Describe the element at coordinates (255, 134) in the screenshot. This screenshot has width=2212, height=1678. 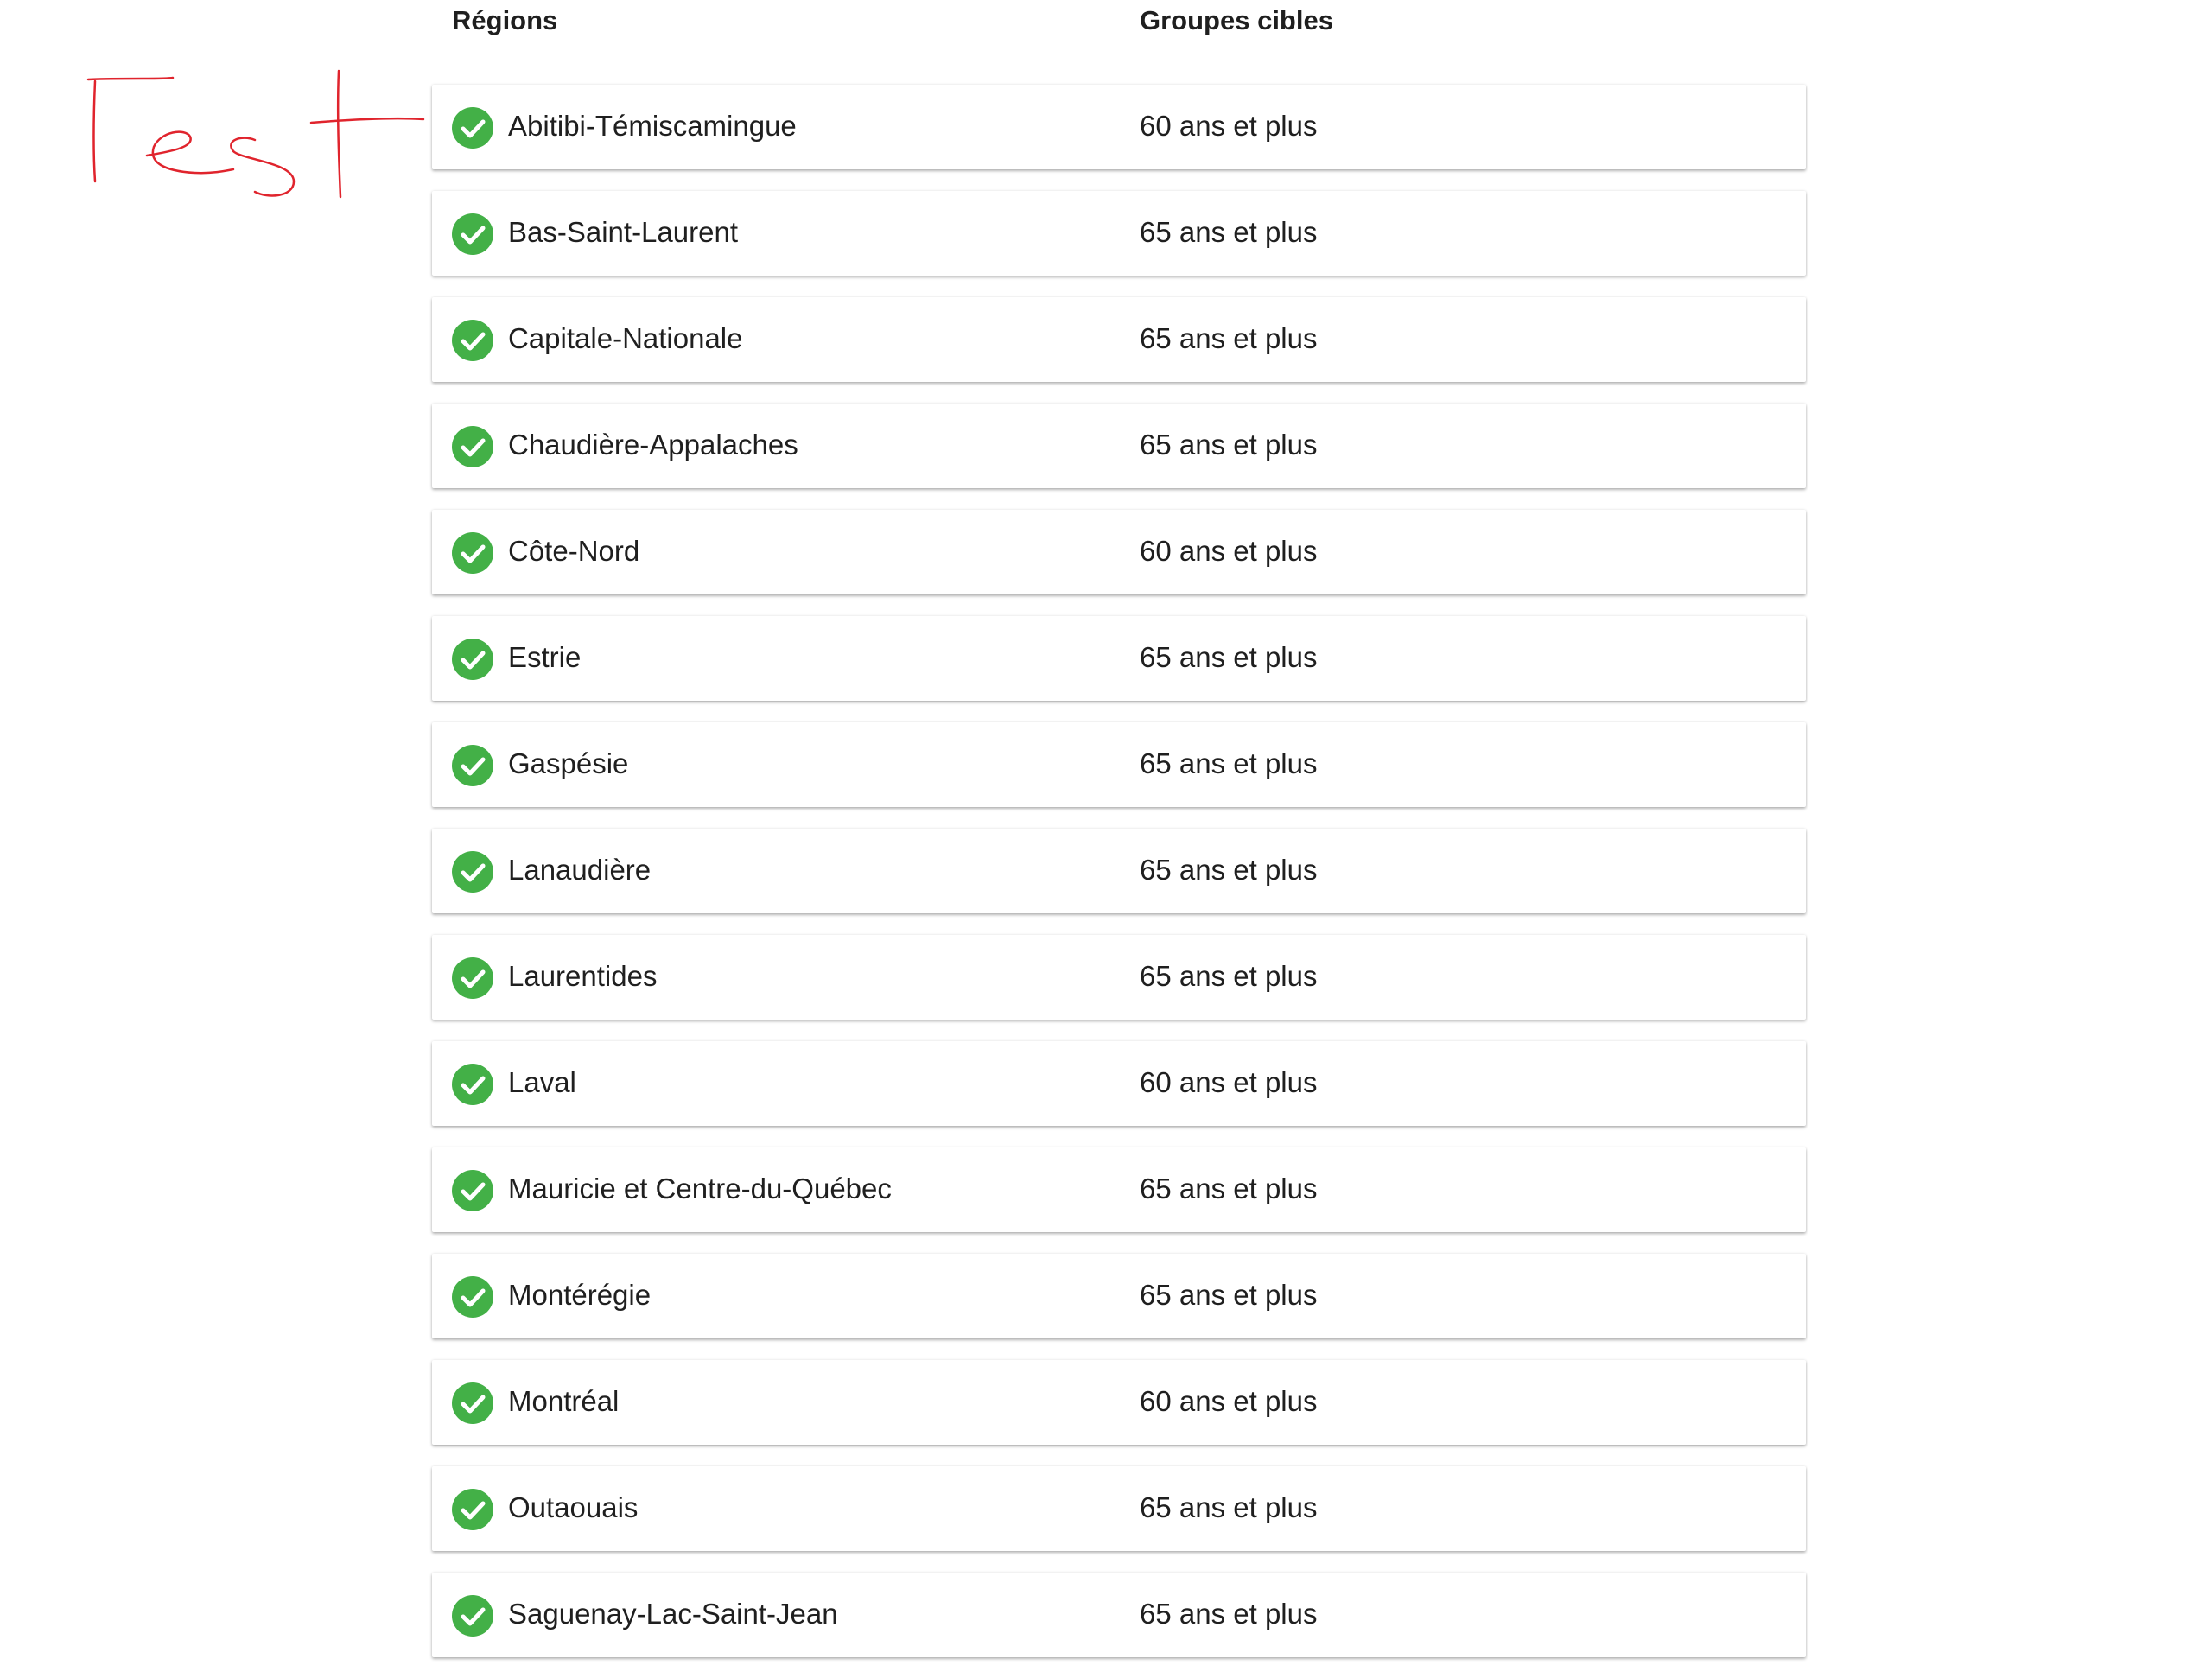
I see `handwritten-test-annotation` at that location.